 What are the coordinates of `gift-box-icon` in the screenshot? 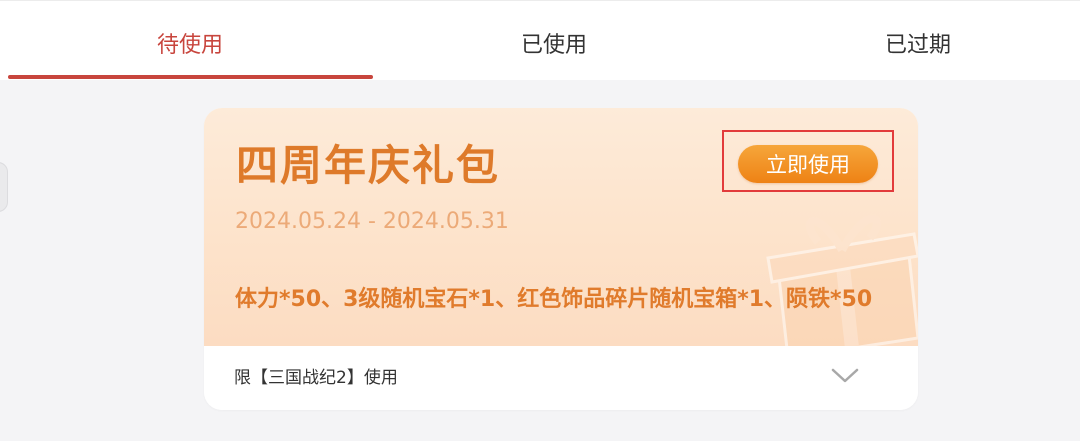 It's located at (842, 280).